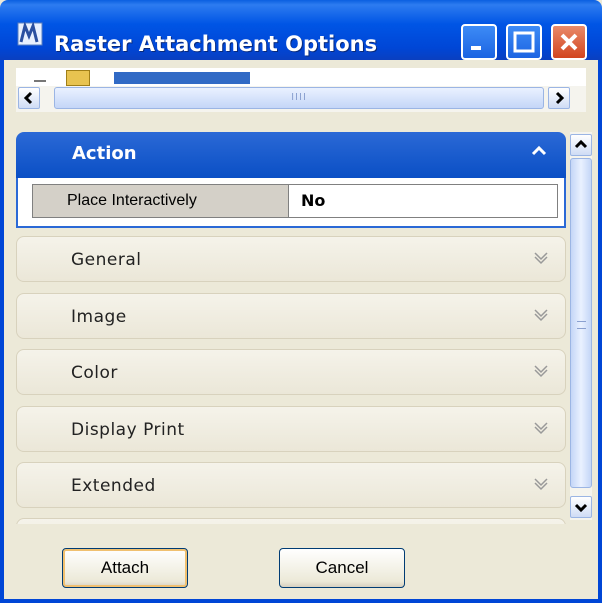 The height and width of the screenshot is (603, 602). I want to click on scroll-up-button, so click(581, 145).